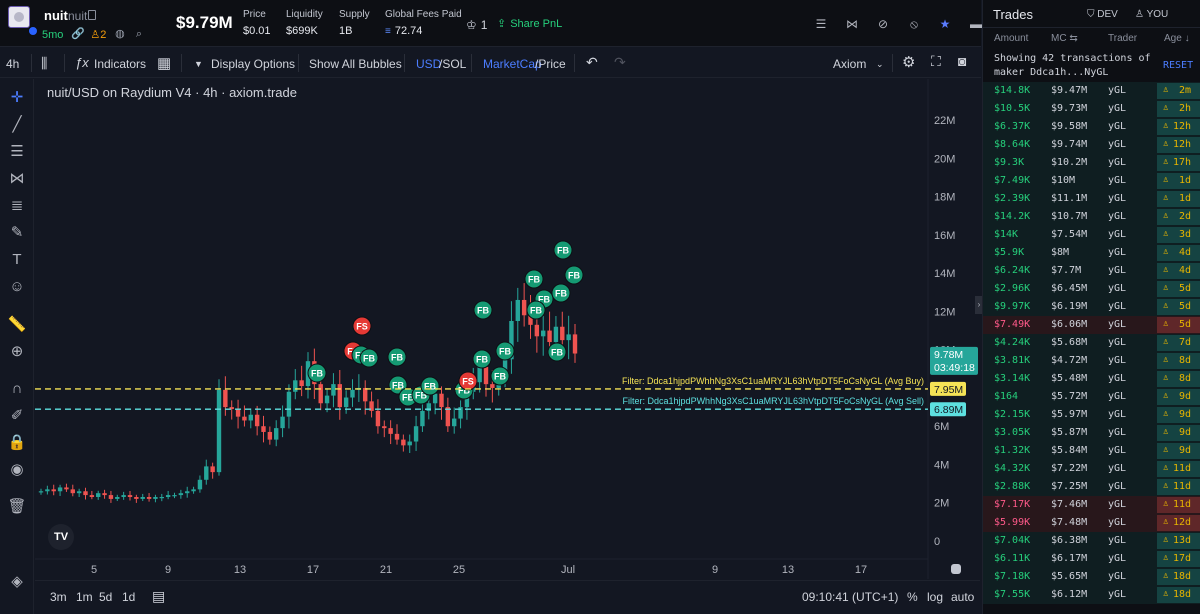 This screenshot has height=614, width=1200. Describe the element at coordinates (912, 597) in the screenshot. I see `percent-toggle: %` at that location.